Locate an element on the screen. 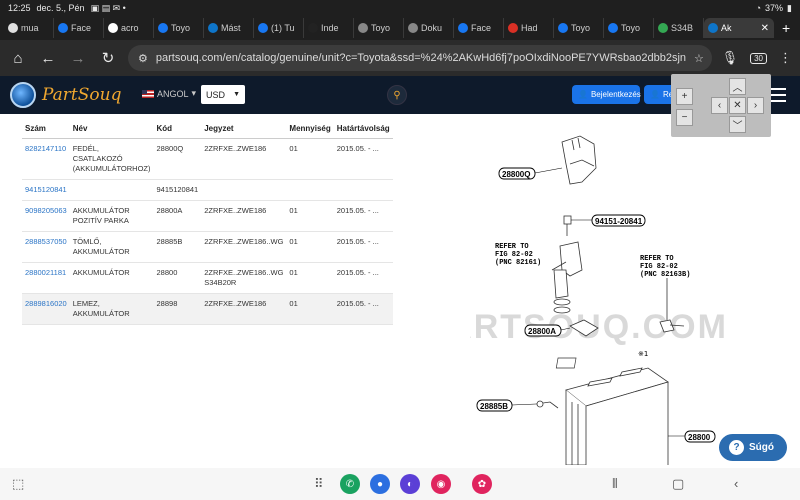 The width and height of the screenshot is (800, 500). tab-label: Mást is located at coordinates (231, 28).